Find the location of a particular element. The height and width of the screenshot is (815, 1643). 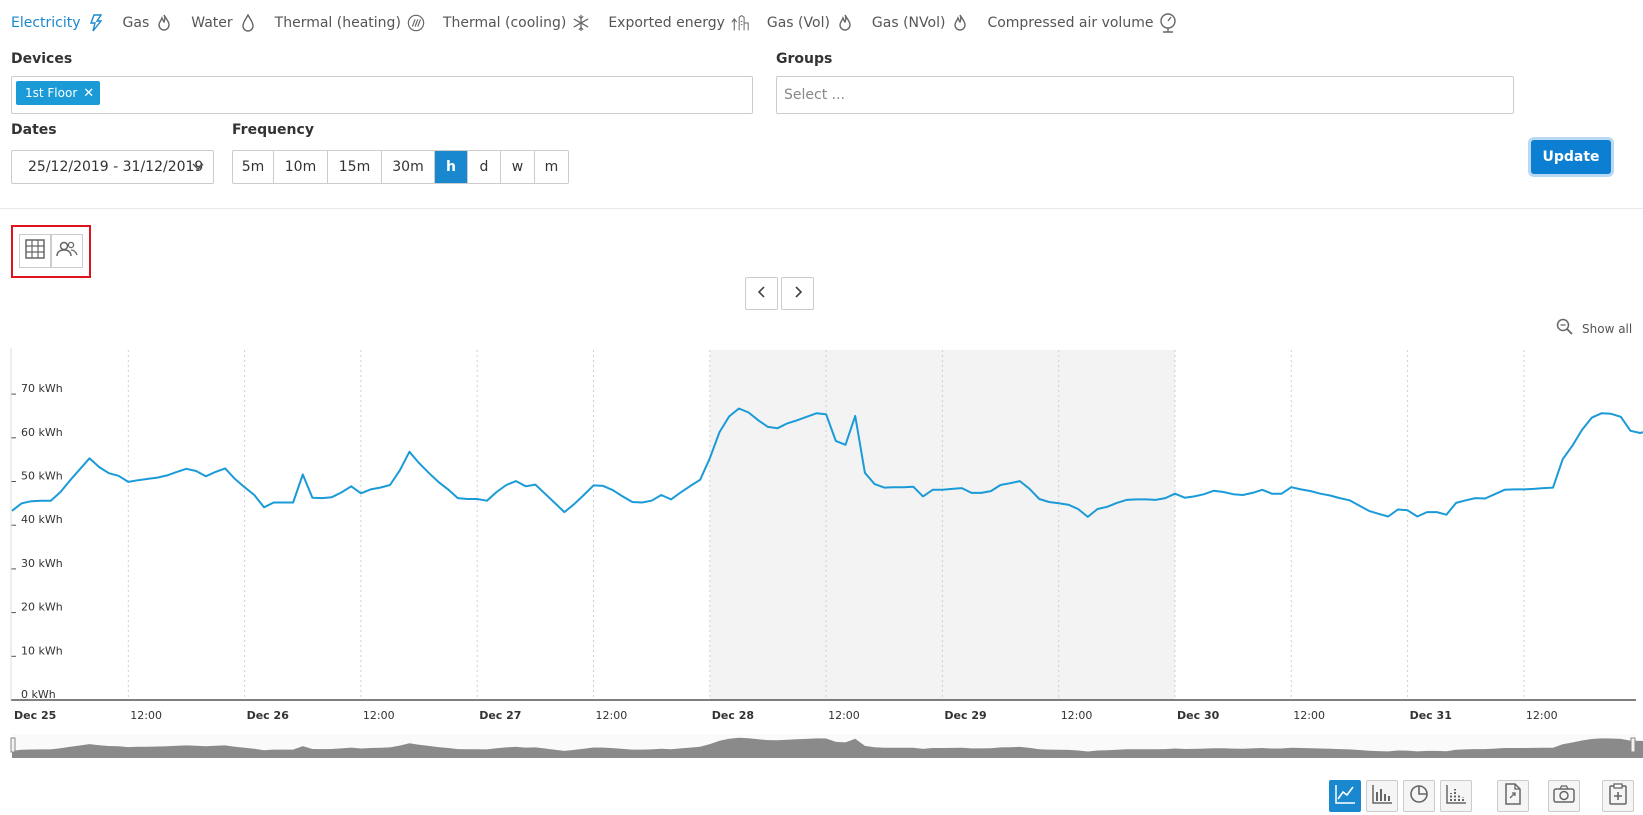

frequency-option-5m: 5m is located at coordinates (253, 167).